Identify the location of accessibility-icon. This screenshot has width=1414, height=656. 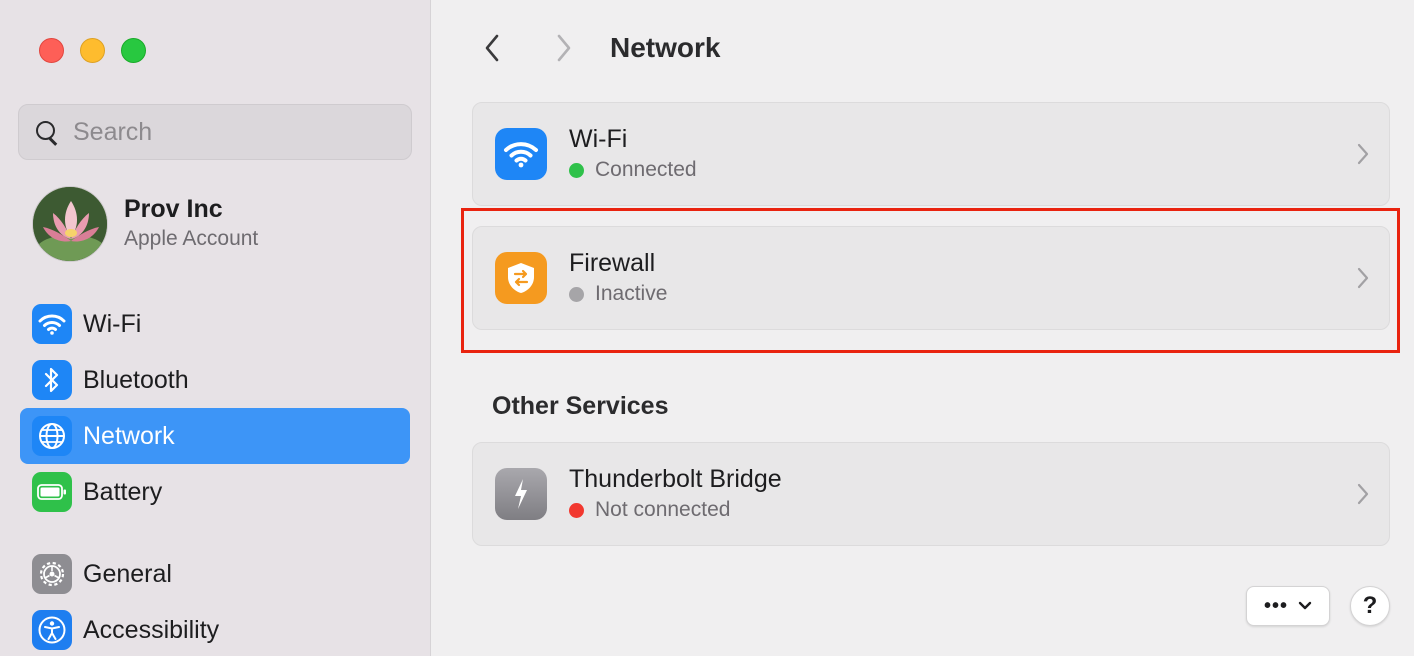
(52, 630).